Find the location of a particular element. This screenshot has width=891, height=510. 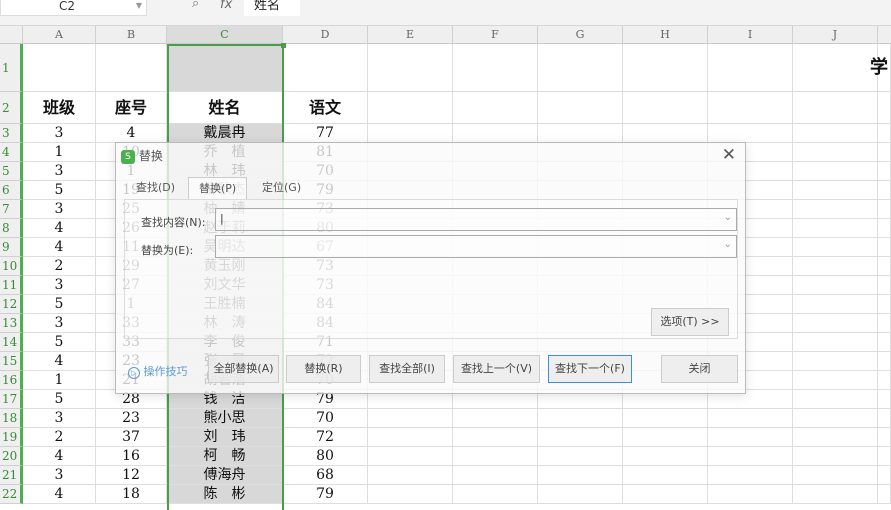

cell: 陈 彬 is located at coordinates (225, 494).